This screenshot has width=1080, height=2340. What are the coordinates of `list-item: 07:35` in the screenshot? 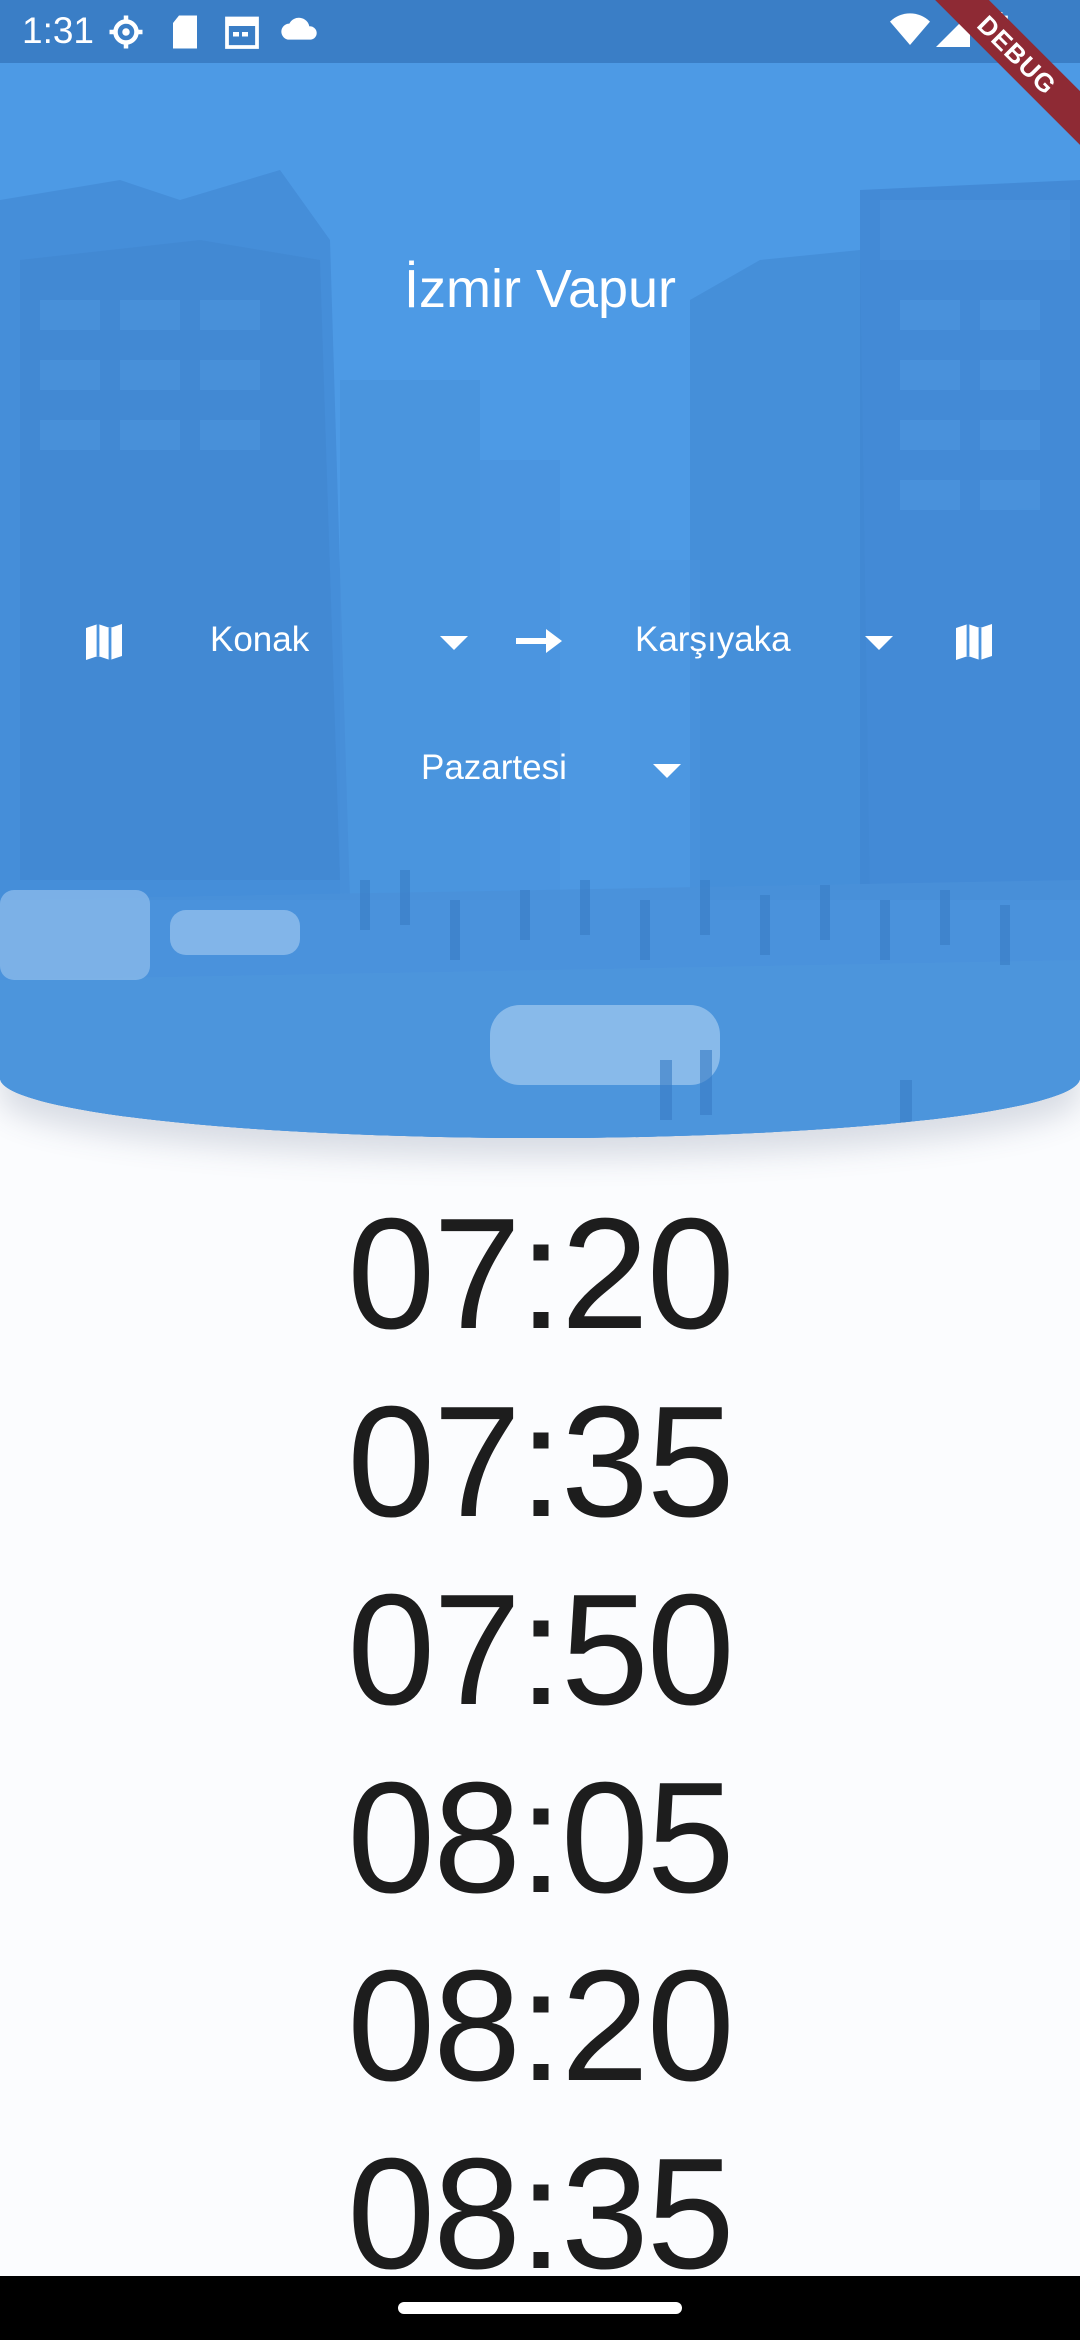 It's located at (540, 1462).